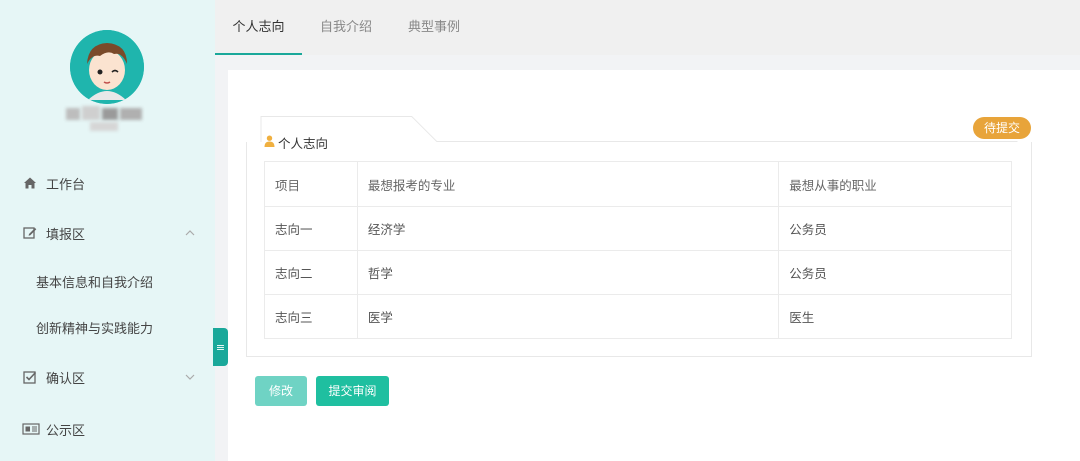 The height and width of the screenshot is (461, 1080). I want to click on tab-label: 典型事例, so click(433, 27).